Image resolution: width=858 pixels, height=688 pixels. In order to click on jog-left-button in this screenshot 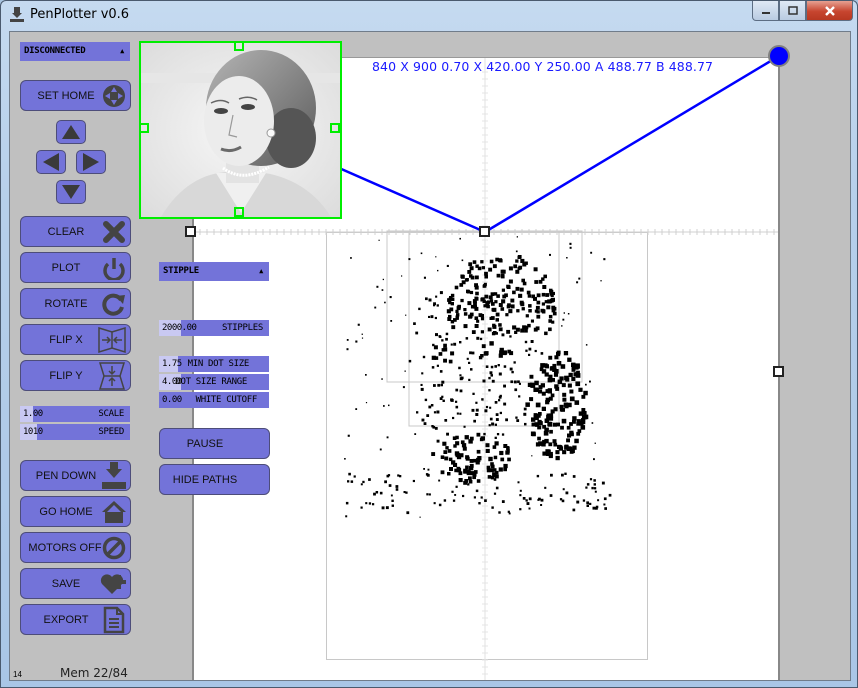, I will do `click(51, 162)`.